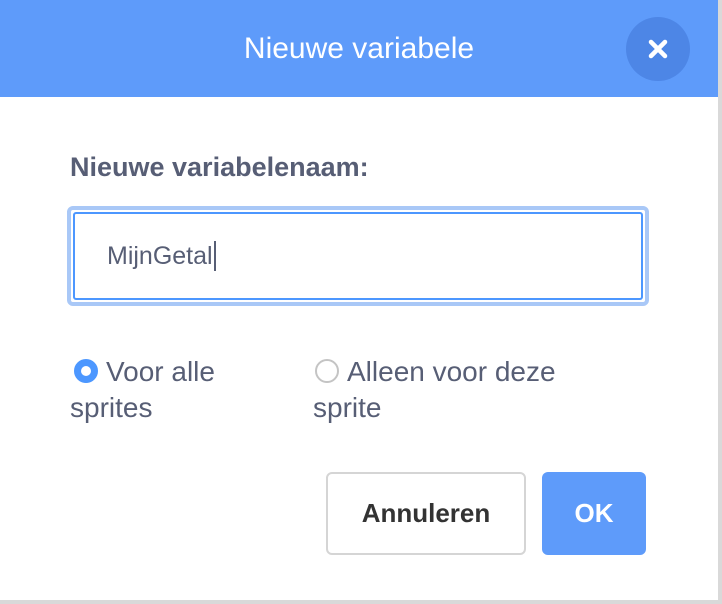 This screenshot has width=722, height=604. Describe the element at coordinates (434, 389) in the screenshot. I see `scope-option-this-sprite-label: Alleen voor deze sprite` at that location.